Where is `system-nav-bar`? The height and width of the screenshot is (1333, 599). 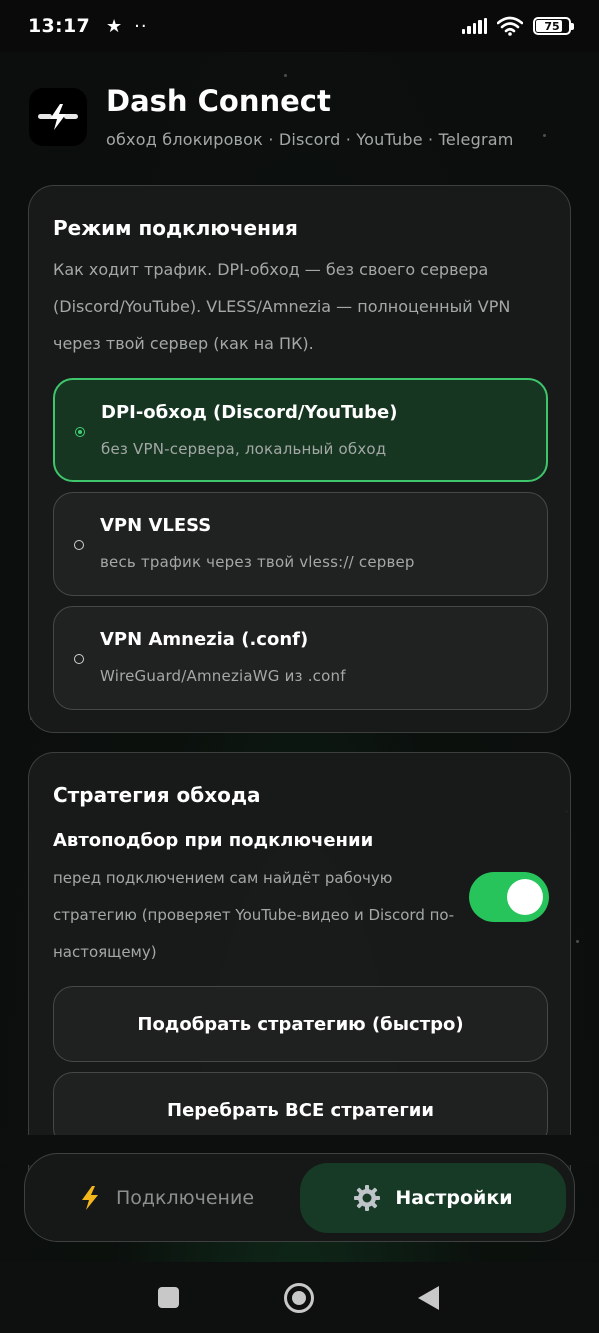 system-nav-bar is located at coordinates (299, 1297).